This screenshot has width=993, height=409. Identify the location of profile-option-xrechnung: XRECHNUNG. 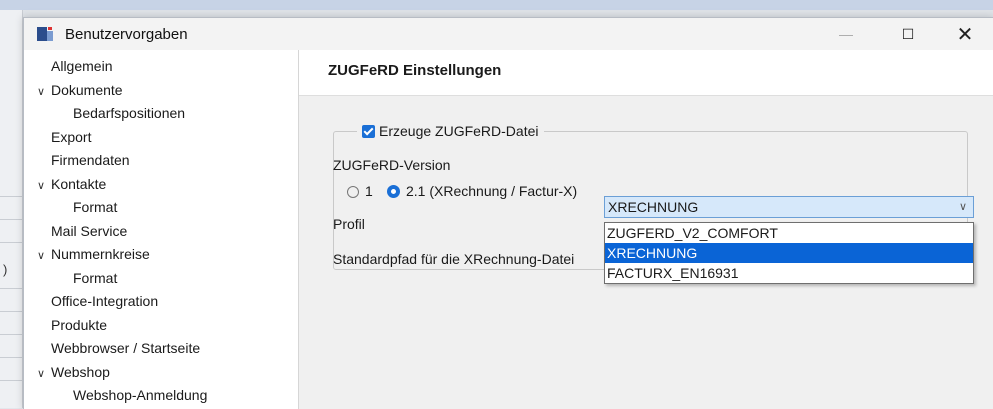
(789, 253).